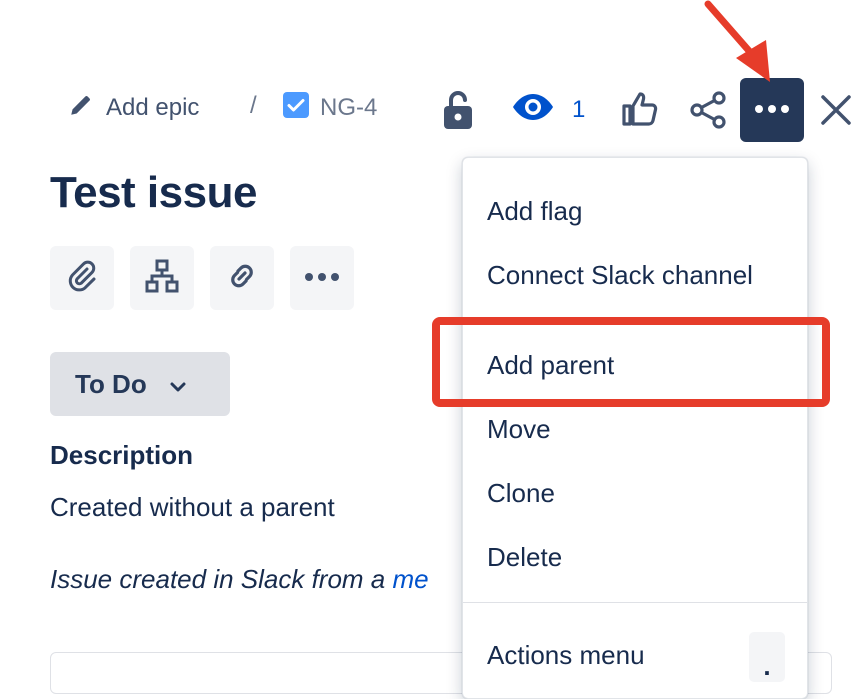 Image resolution: width=860 pixels, height=699 pixels. What do you see at coordinates (620, 275) in the screenshot?
I see `menu-item-connect-slack: Connect Slack channel` at bounding box center [620, 275].